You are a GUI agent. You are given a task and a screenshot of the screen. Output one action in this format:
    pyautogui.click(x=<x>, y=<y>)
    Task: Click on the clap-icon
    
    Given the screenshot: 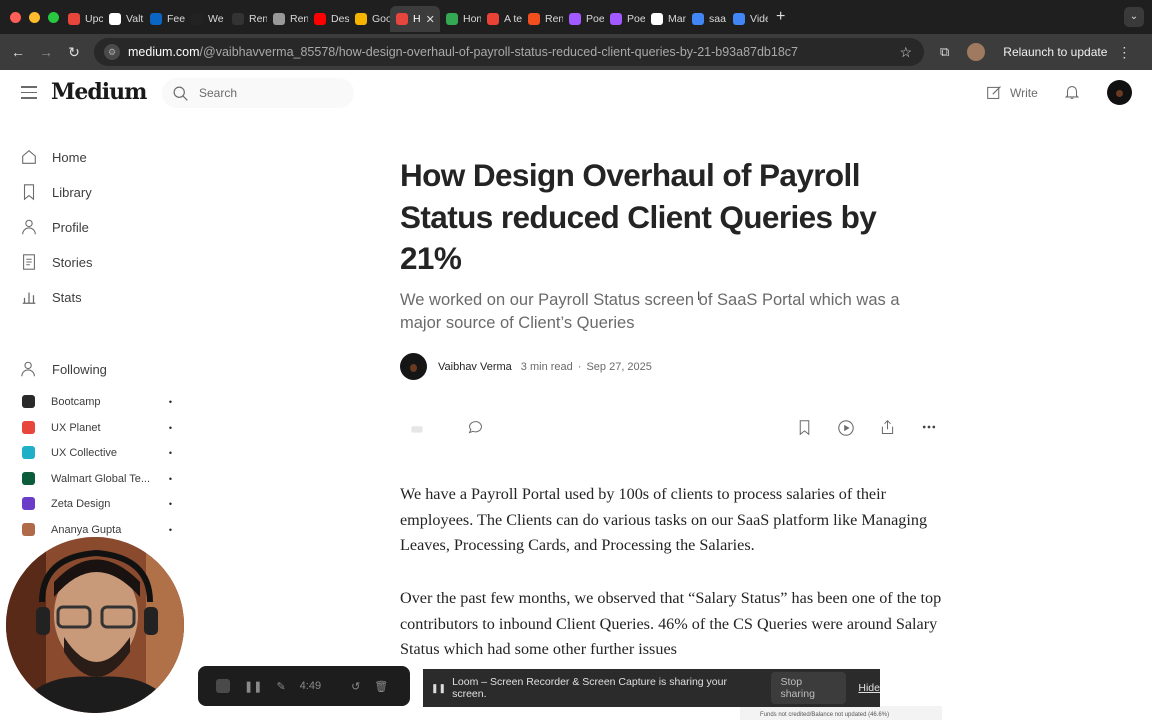 What is the action you would take?
    pyautogui.click(x=417, y=427)
    